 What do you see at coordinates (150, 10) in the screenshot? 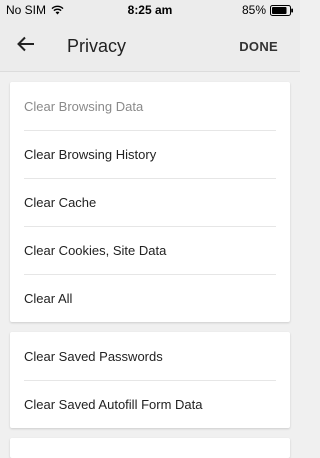
I see `status-bar: No SIM 8:25 am 85%` at bounding box center [150, 10].